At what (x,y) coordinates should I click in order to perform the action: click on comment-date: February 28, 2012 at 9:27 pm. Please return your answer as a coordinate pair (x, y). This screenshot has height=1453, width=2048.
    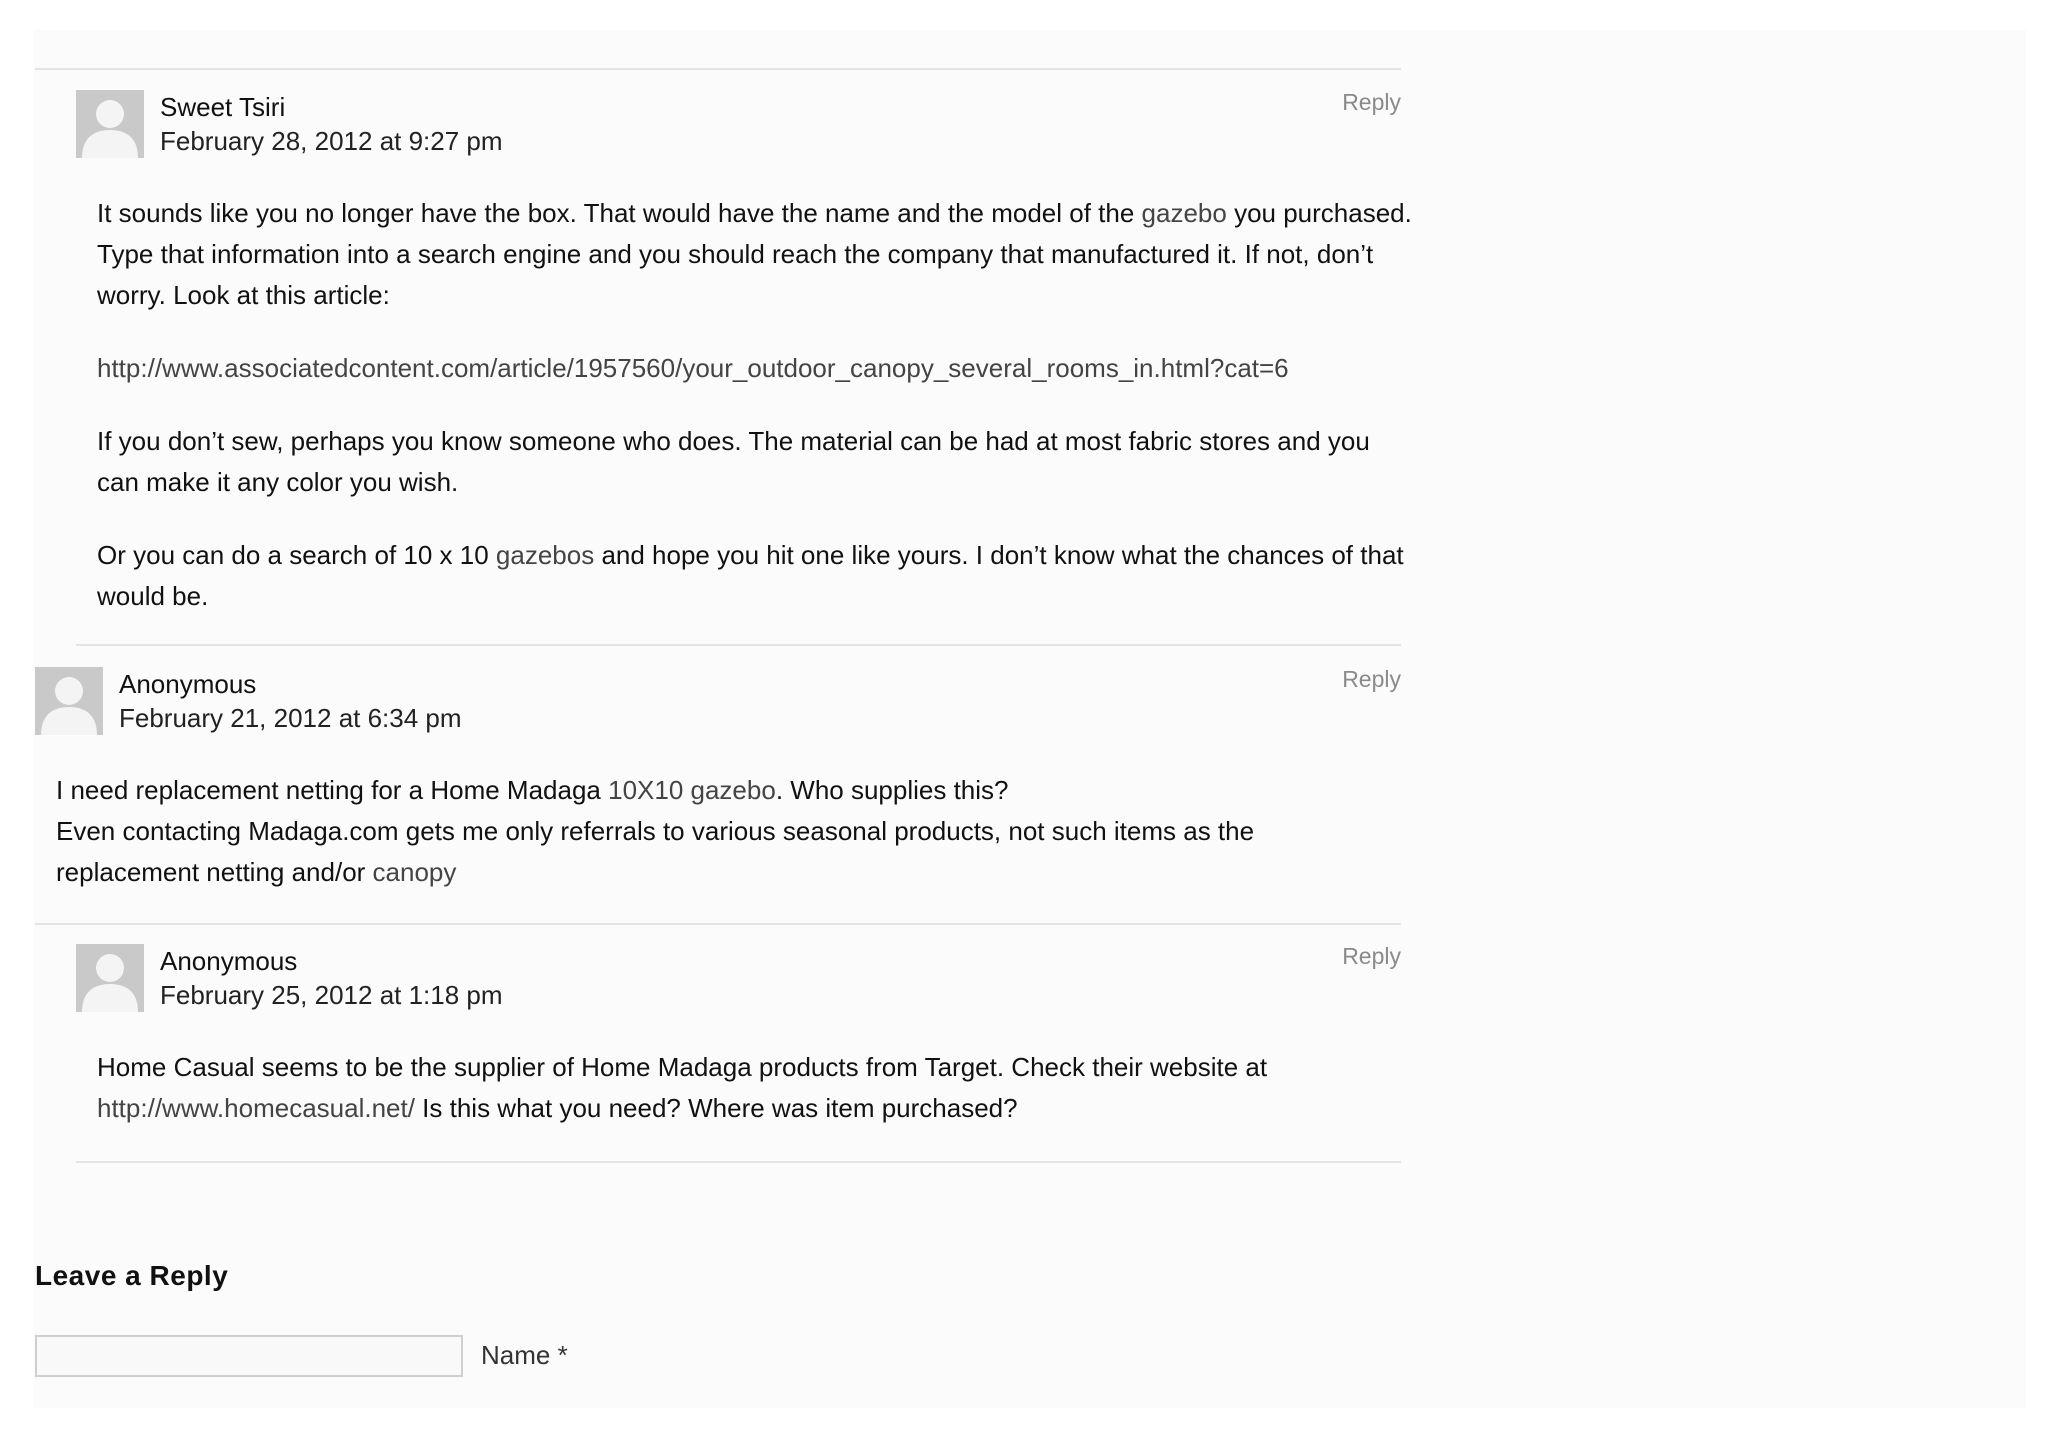
    Looking at the image, I should click on (331, 141).